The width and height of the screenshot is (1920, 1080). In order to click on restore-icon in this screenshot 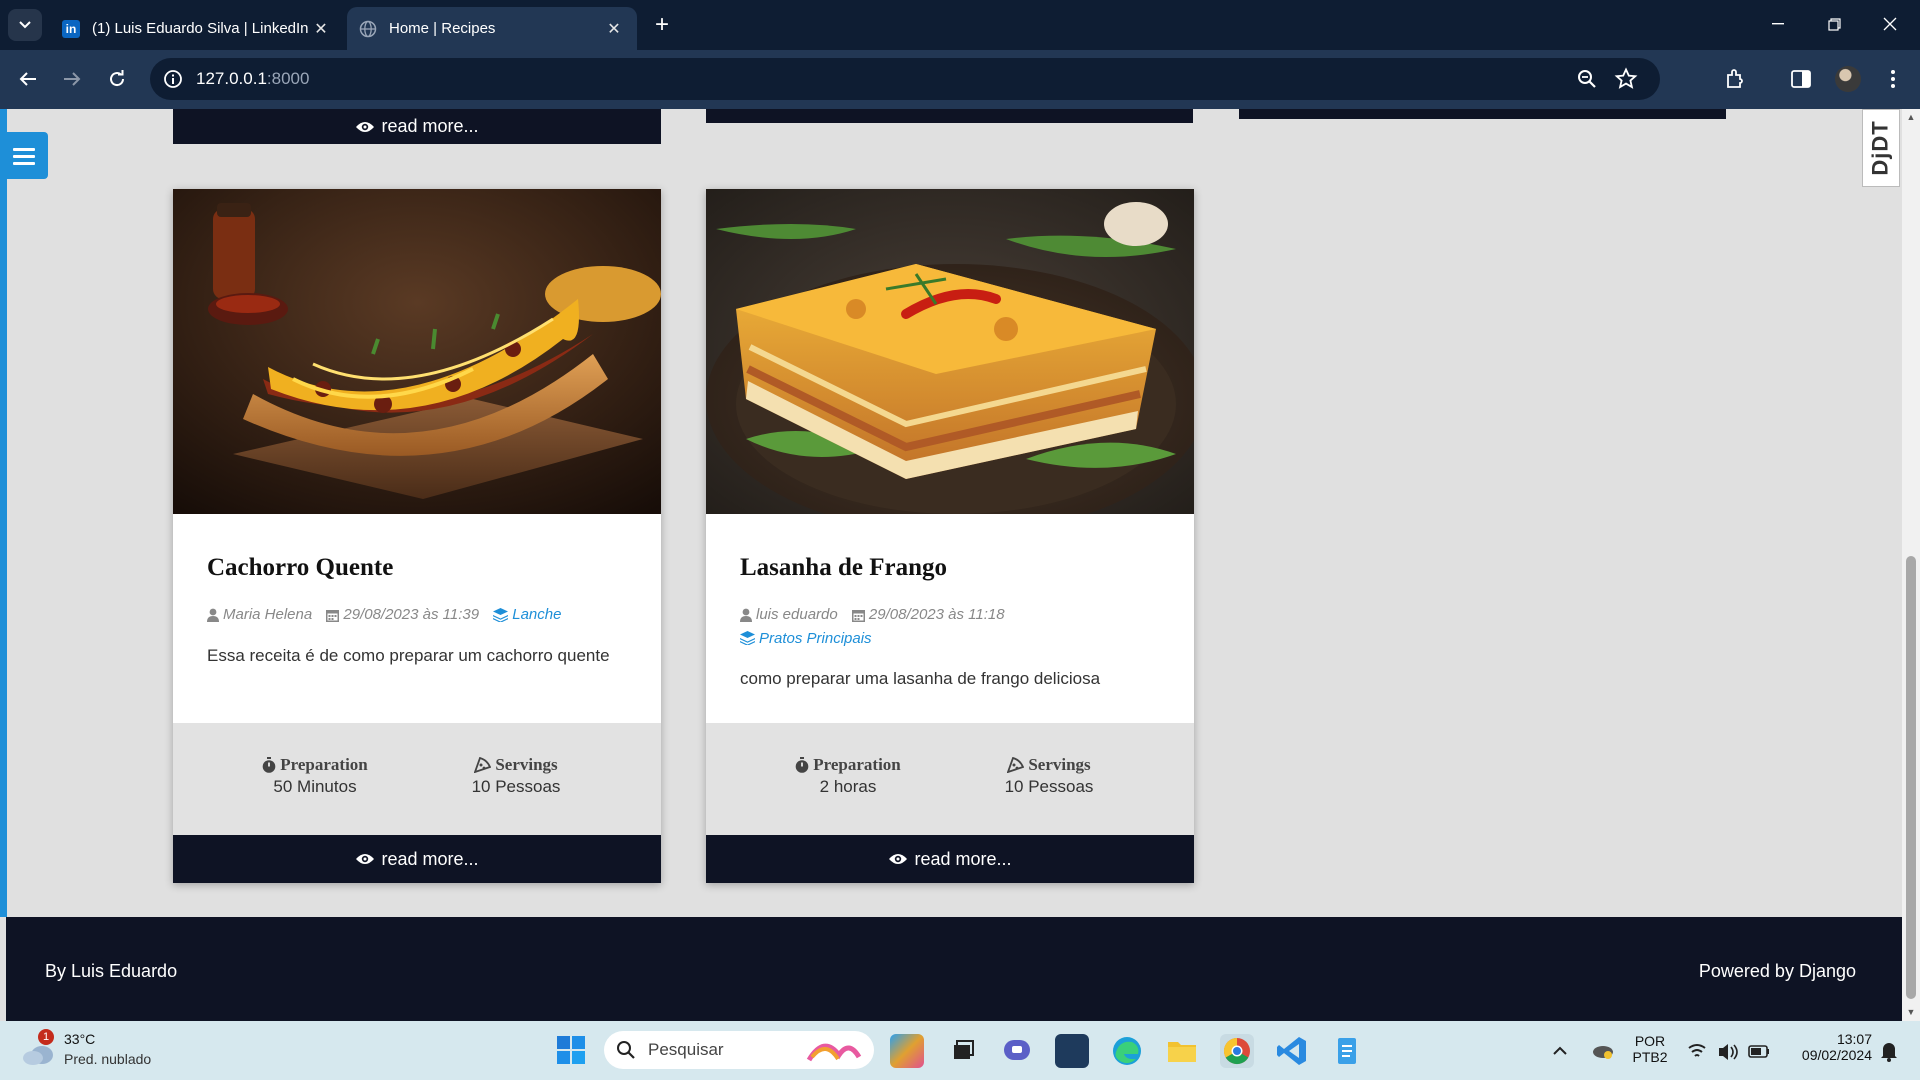, I will do `click(1834, 24)`.